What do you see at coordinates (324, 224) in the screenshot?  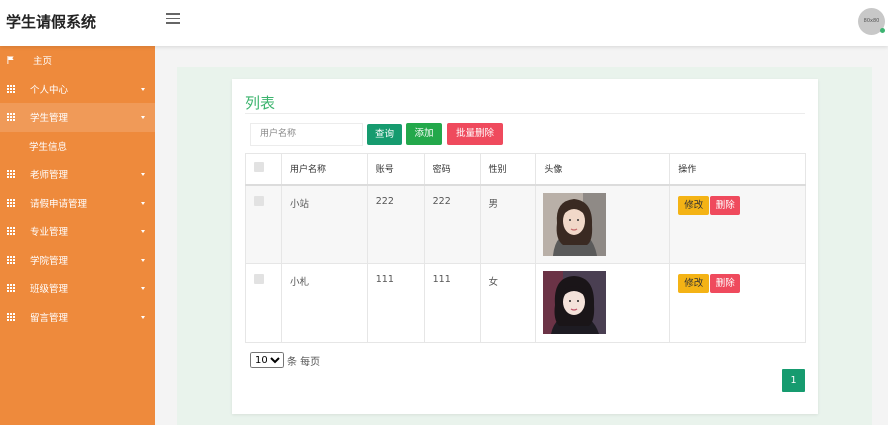 I see `cell-name: 小站` at bounding box center [324, 224].